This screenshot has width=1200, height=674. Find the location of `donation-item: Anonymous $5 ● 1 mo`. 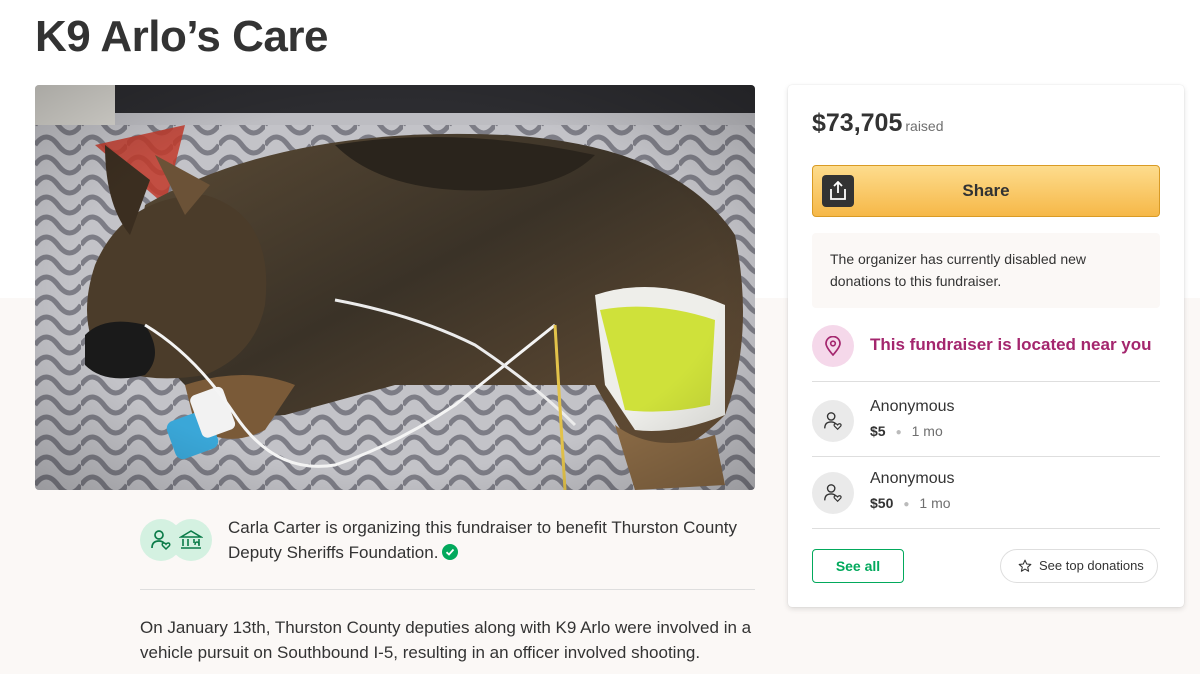

donation-item: Anonymous $5 ● 1 mo is located at coordinates (986, 428).